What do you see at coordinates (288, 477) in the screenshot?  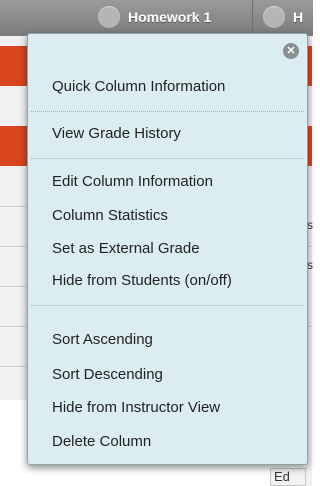 I see `edit-button: Ed` at bounding box center [288, 477].